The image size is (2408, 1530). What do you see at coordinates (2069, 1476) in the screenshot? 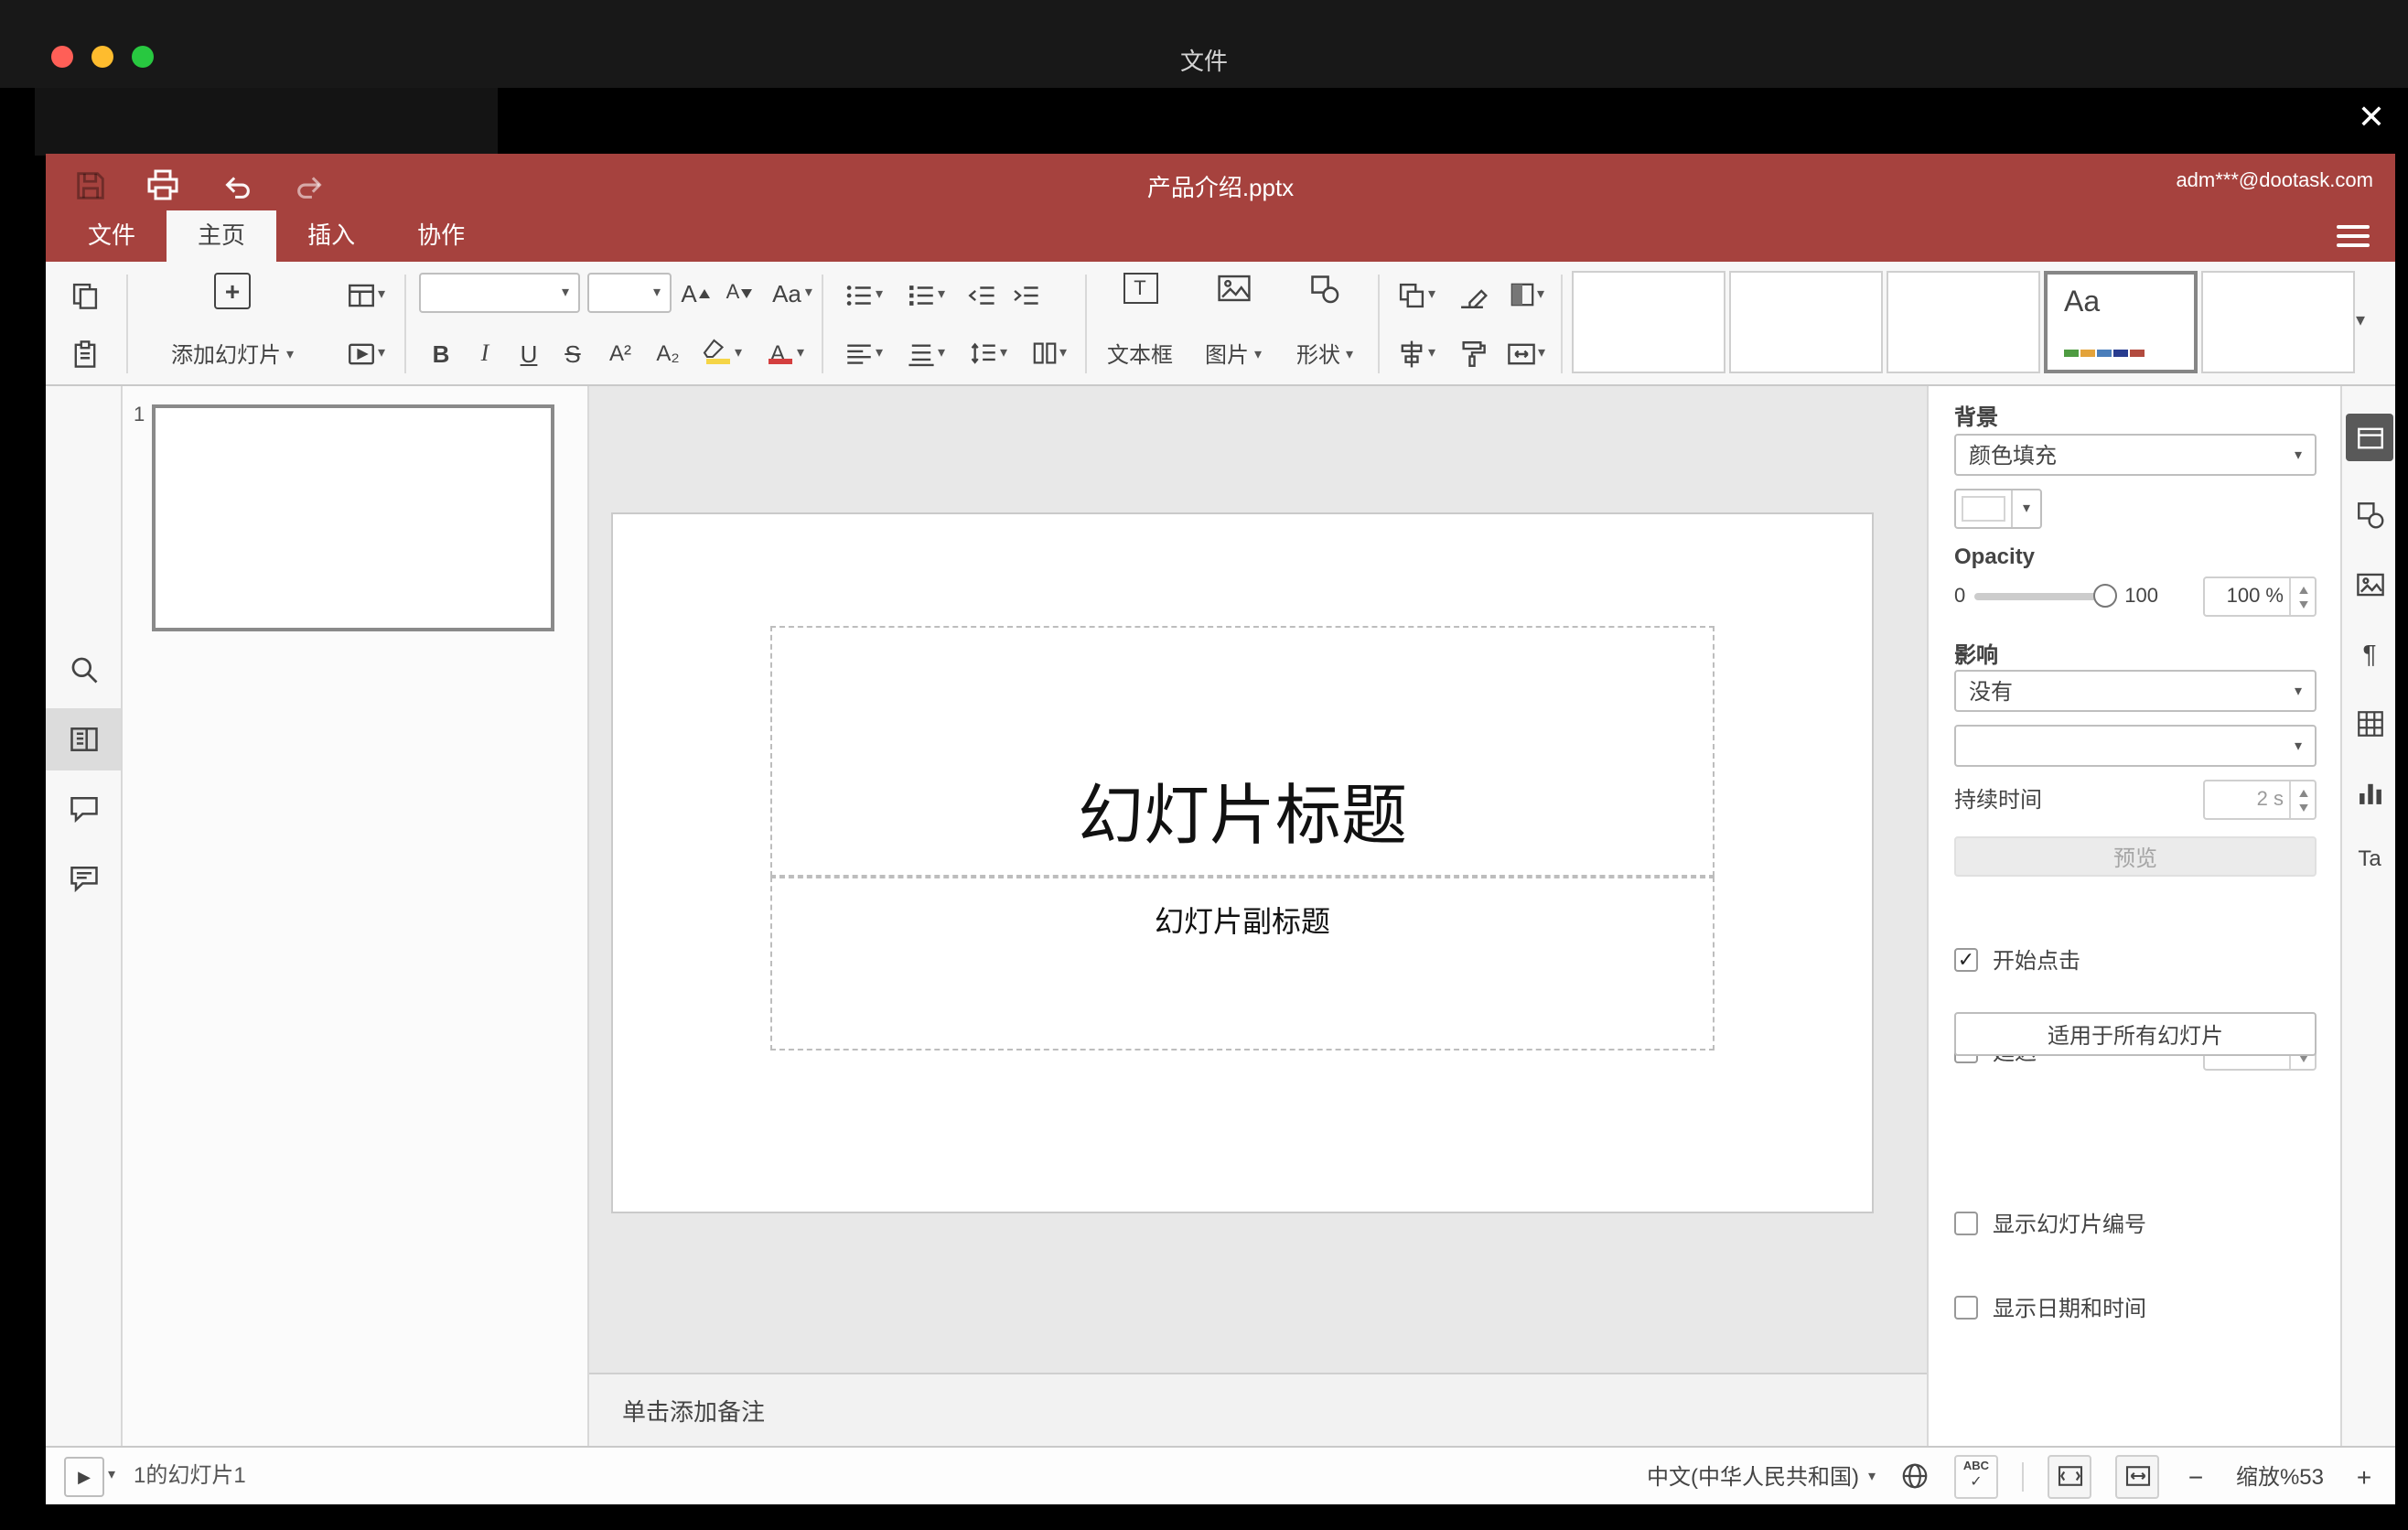
I see `fit-to-slide-button` at bounding box center [2069, 1476].